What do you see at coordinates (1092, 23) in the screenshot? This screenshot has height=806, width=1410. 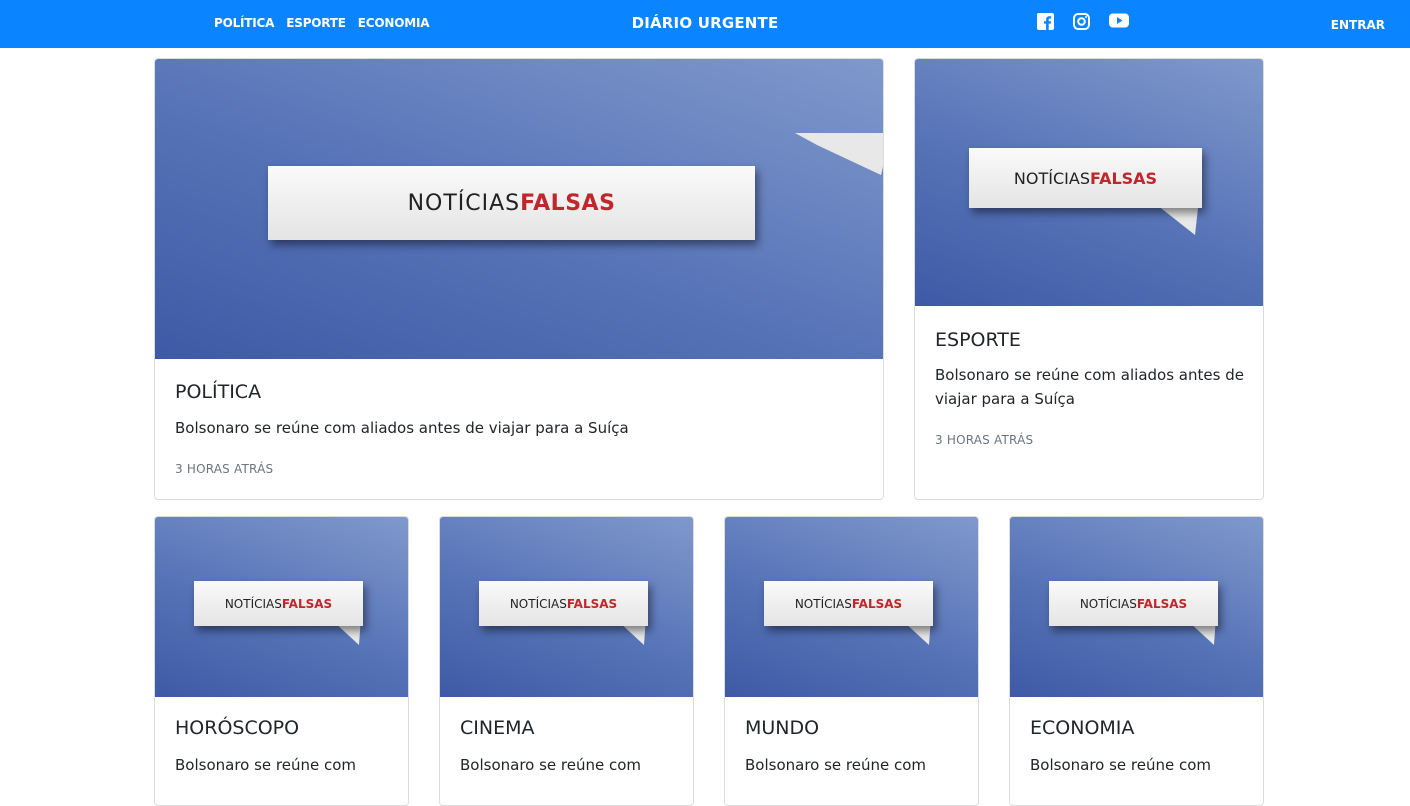 I see `social-links` at bounding box center [1092, 23].